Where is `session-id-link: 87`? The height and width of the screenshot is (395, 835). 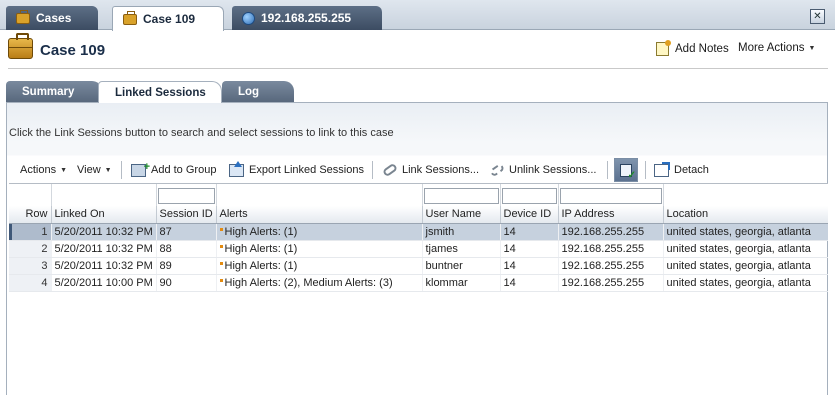
session-id-link: 87 is located at coordinates (186, 232).